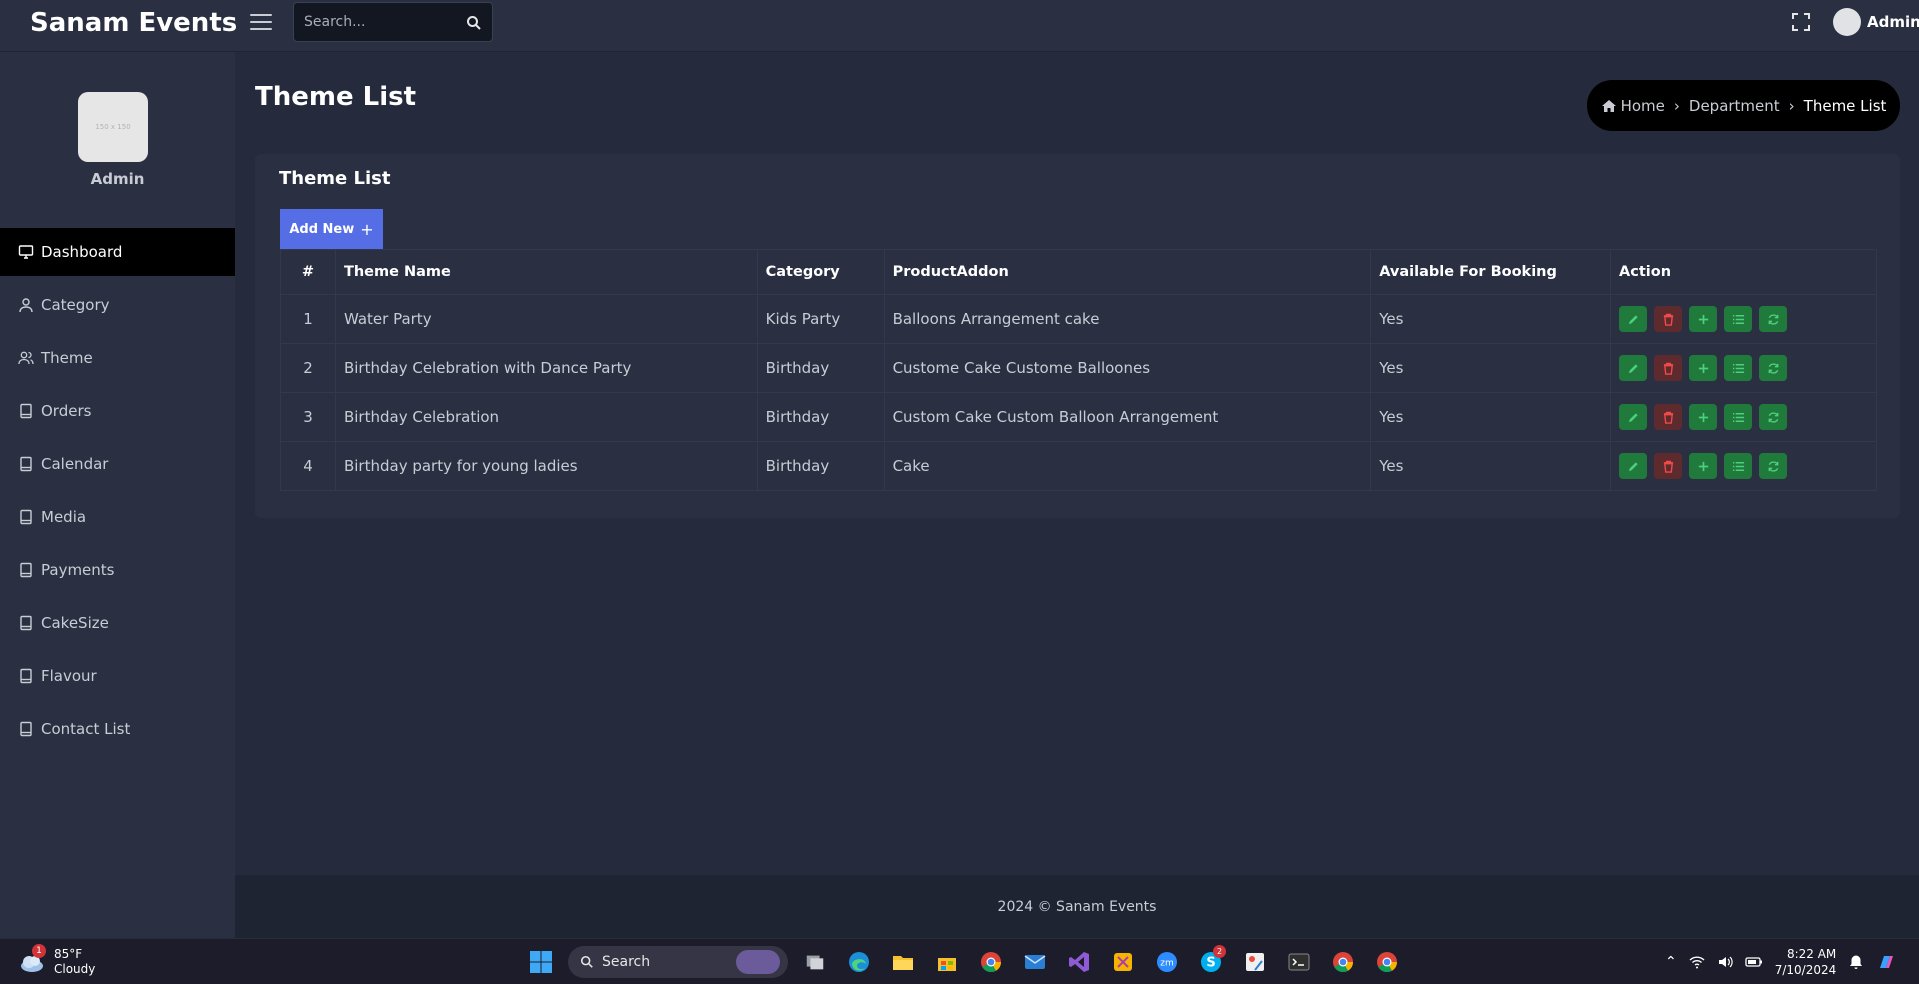  I want to click on plus-icon: +, so click(367, 229).